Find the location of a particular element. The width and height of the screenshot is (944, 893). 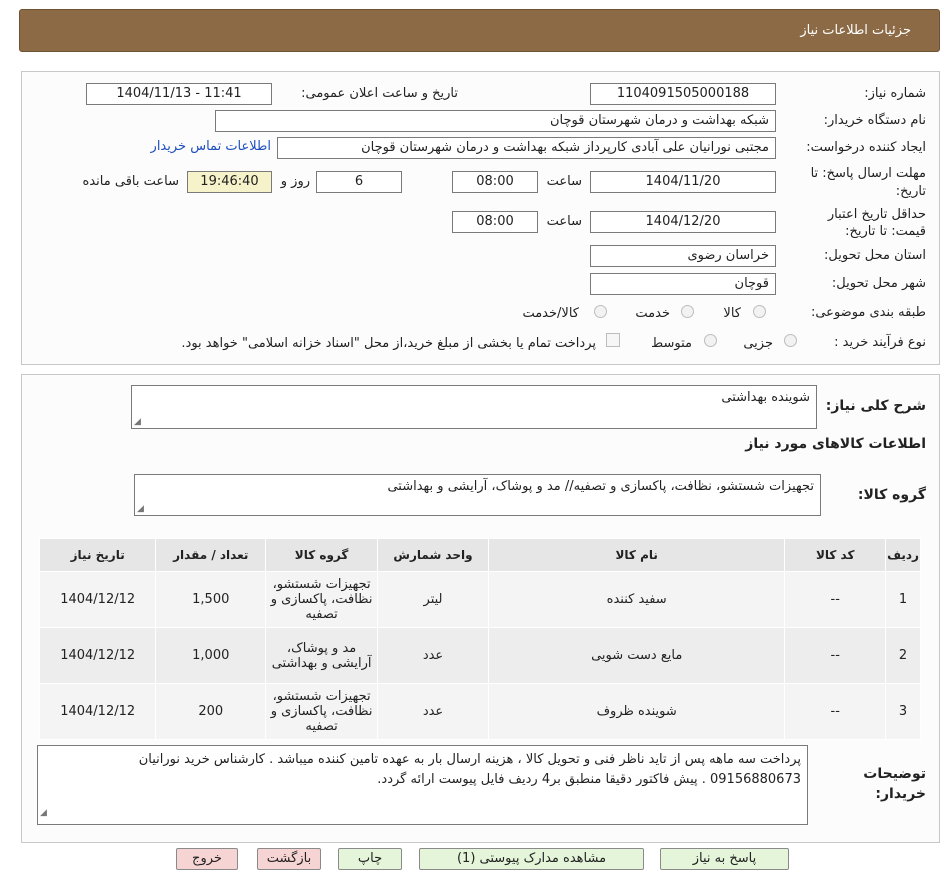

cell-row-number: 1 is located at coordinates (903, 599).